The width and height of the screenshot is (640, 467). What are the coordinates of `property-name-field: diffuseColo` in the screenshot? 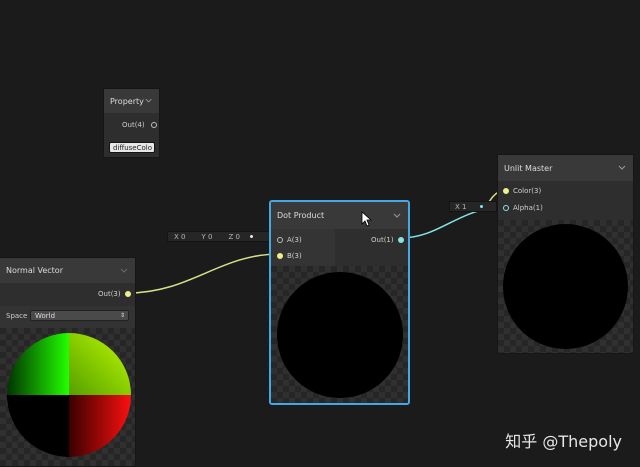 It's located at (132, 147).